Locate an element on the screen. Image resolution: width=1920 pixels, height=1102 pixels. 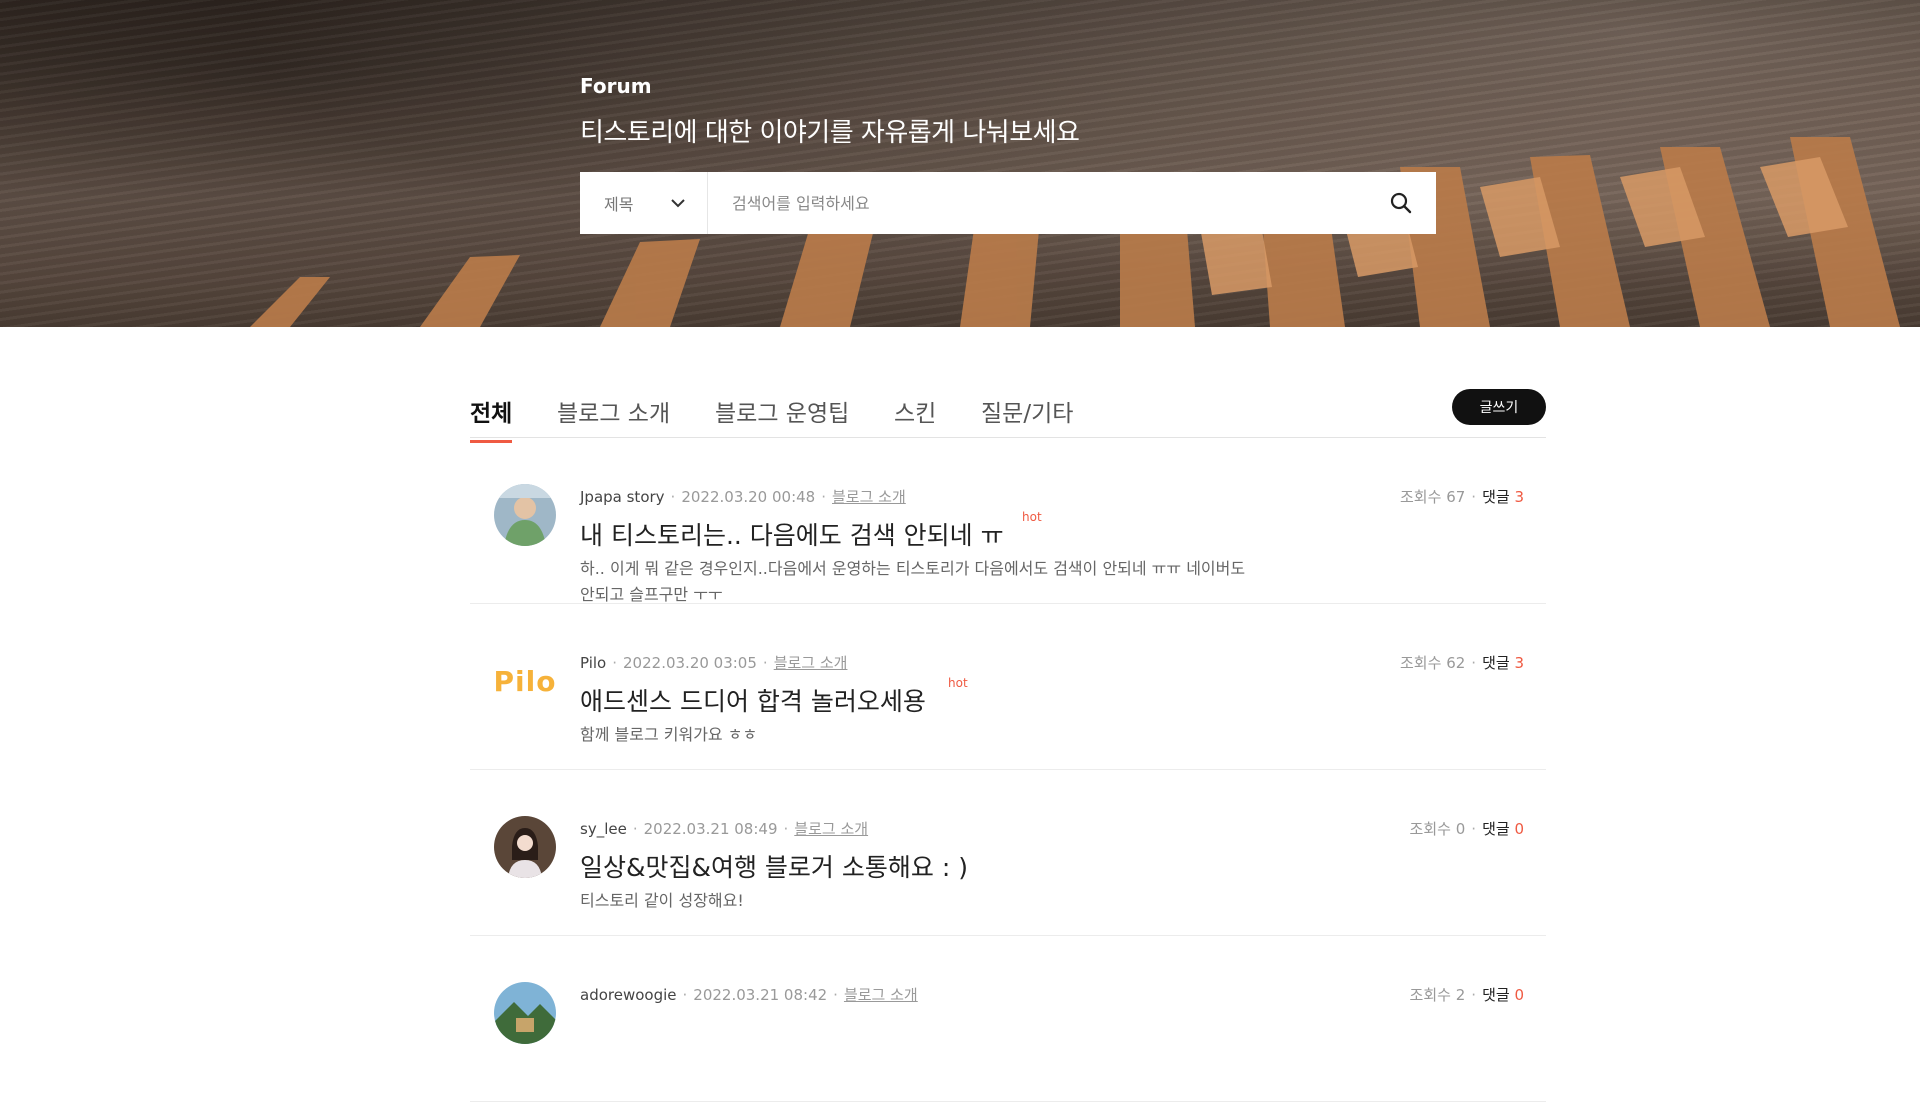
search-button is located at coordinates (1401, 203).